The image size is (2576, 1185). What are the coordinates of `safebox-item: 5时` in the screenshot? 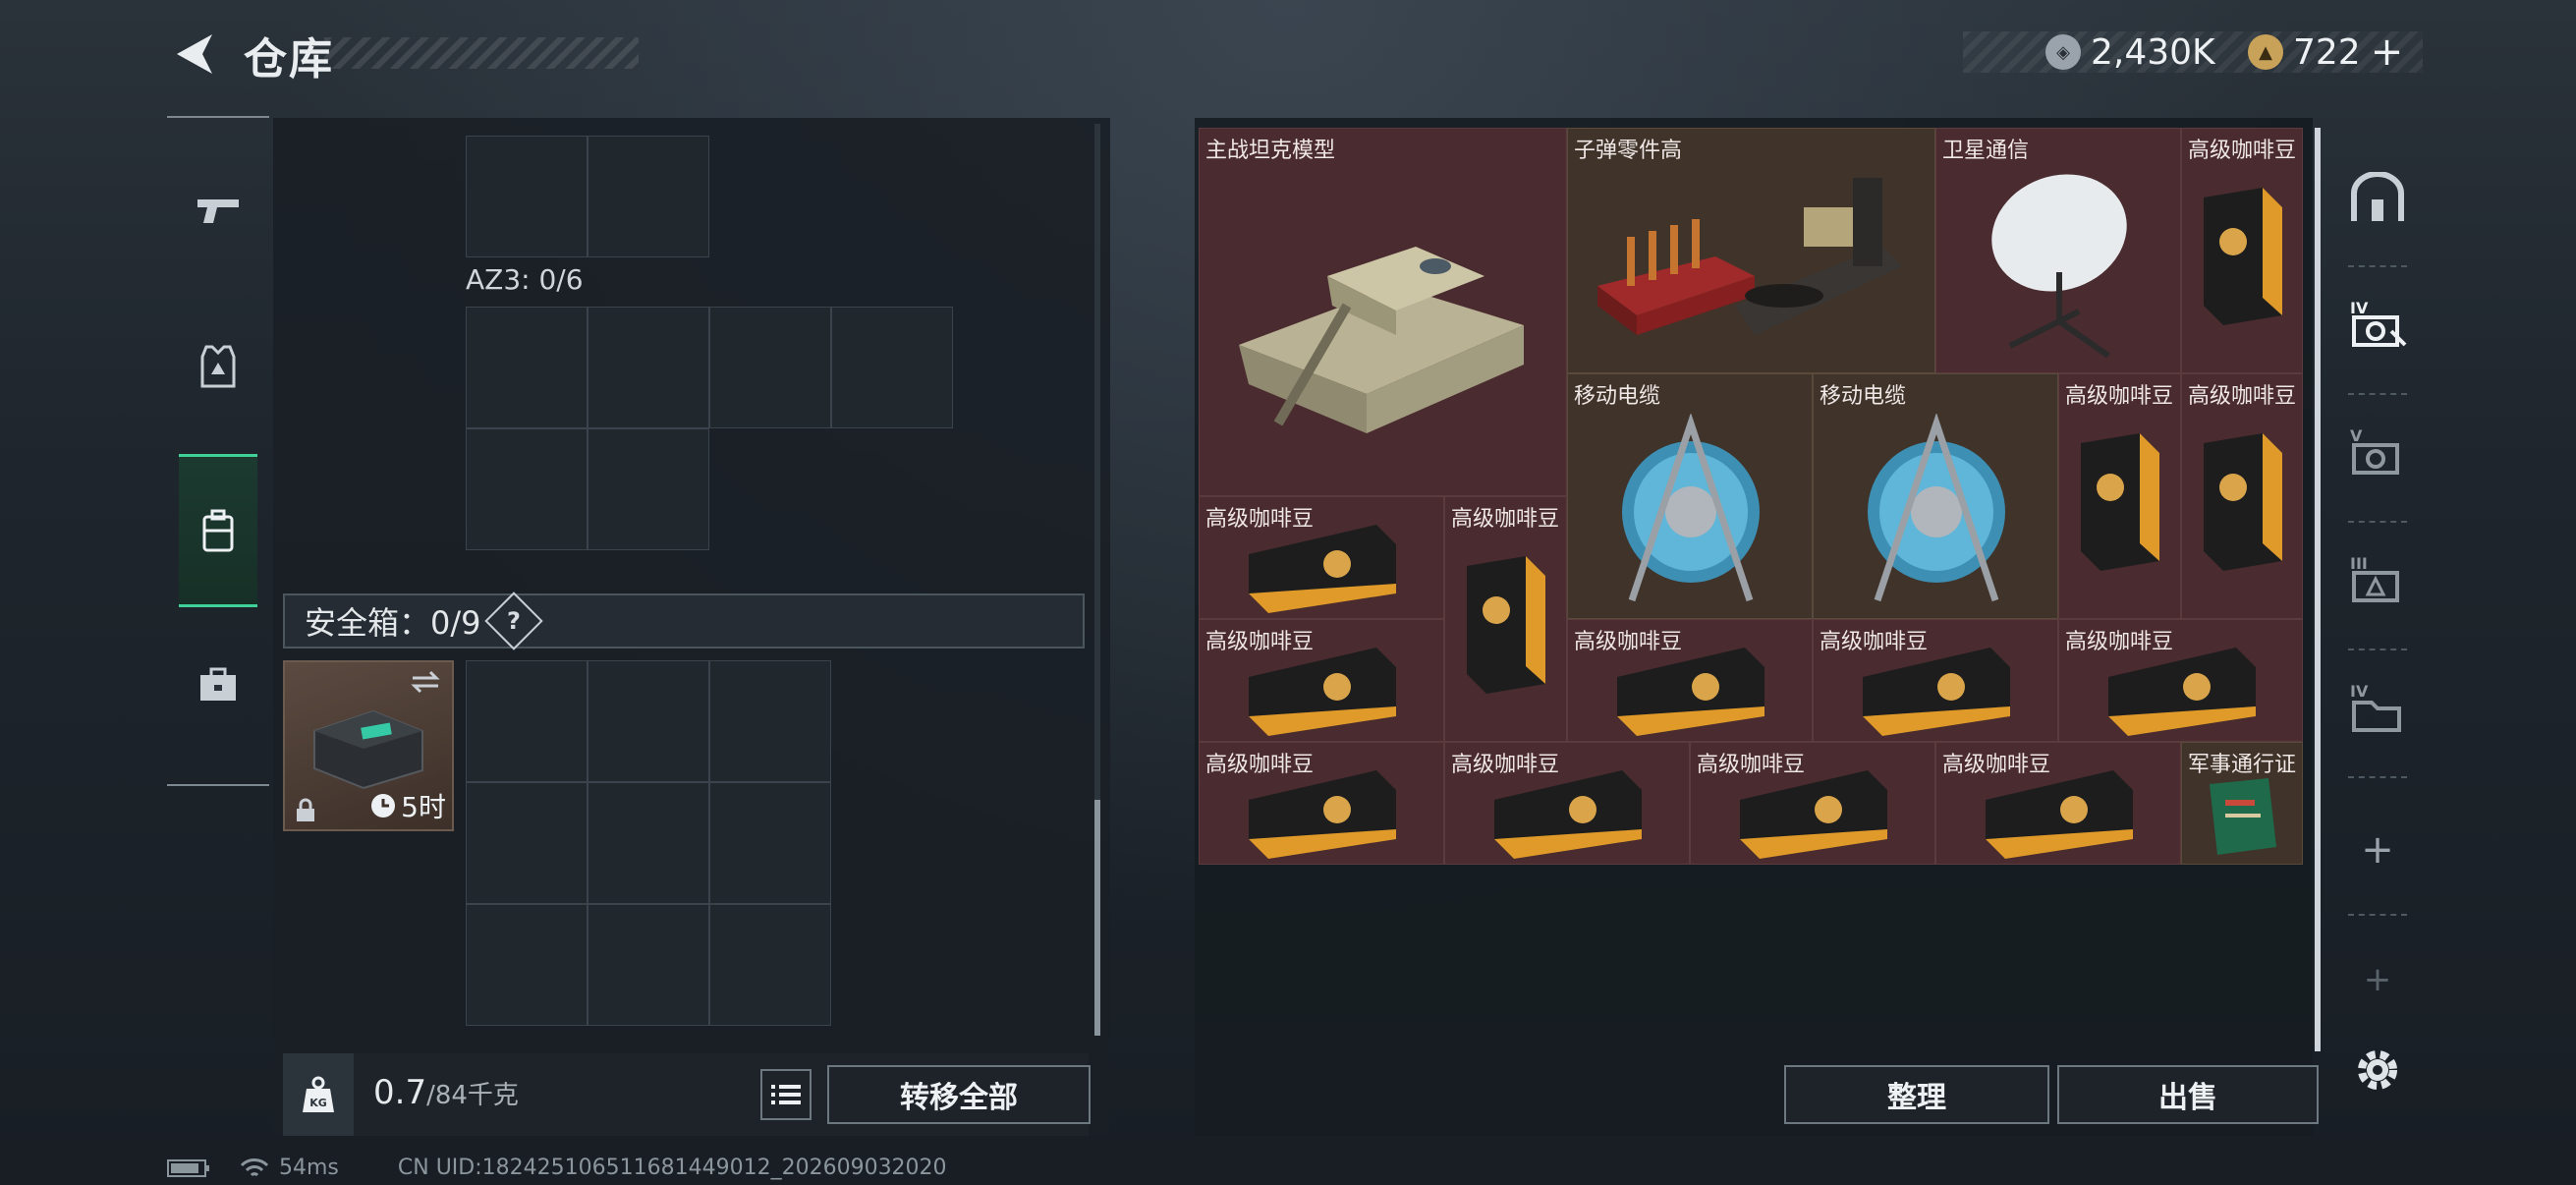 It's located at (368, 746).